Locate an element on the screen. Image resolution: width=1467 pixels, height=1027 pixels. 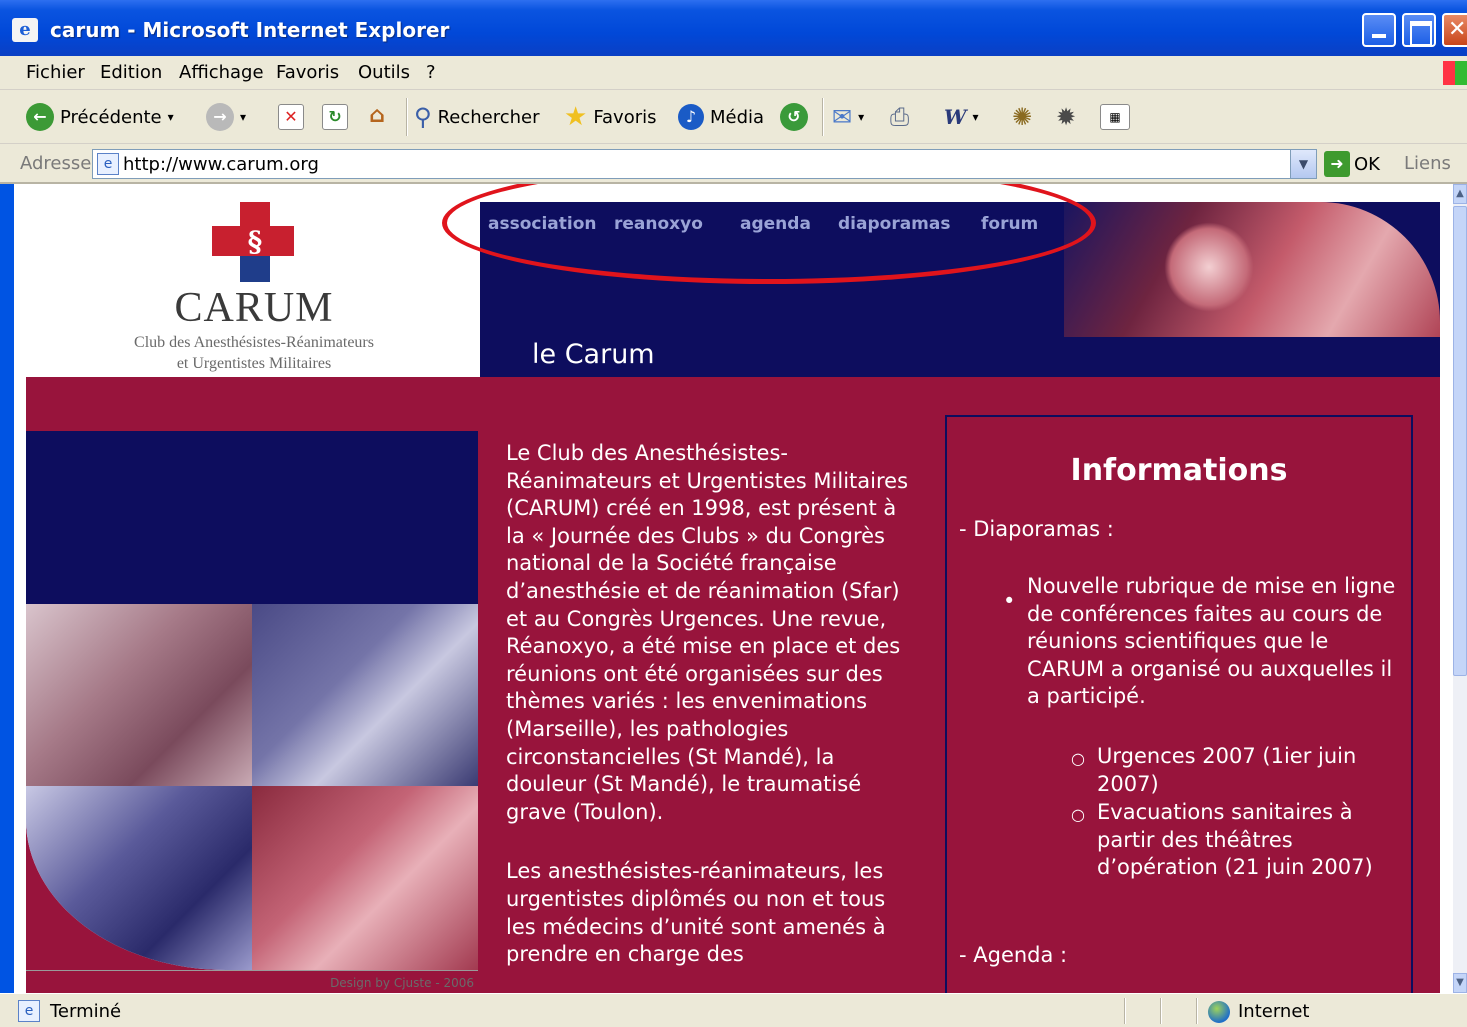
internet-globe-icon is located at coordinates (1219, 1012).